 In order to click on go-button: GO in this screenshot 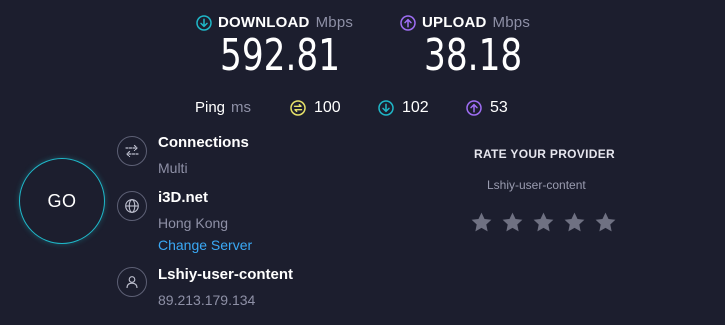, I will do `click(62, 201)`.